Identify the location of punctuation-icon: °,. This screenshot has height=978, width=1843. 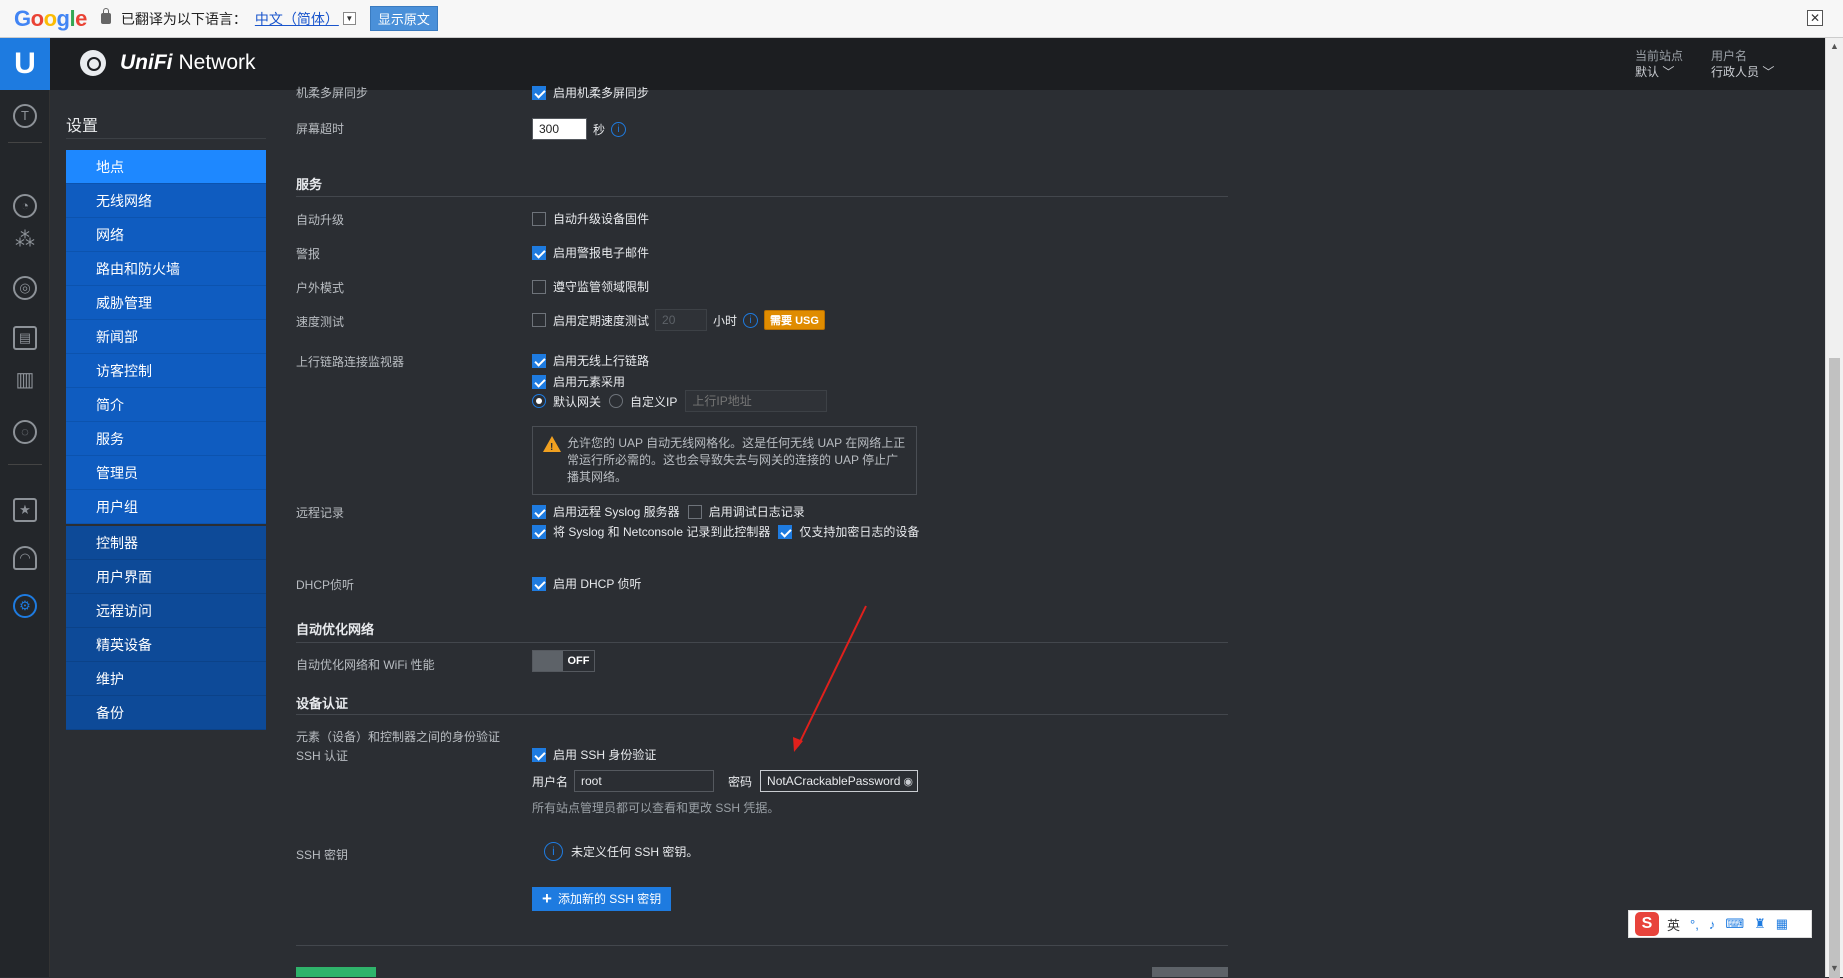
(1694, 924).